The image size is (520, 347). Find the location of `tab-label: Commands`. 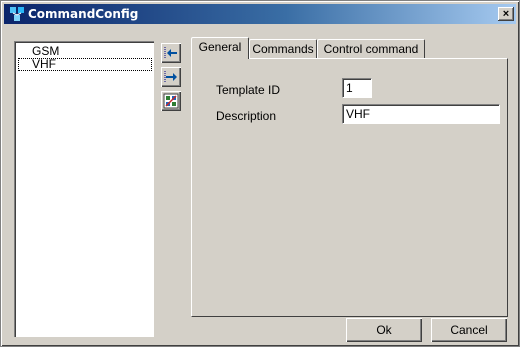

tab-label: Commands is located at coordinates (283, 49).